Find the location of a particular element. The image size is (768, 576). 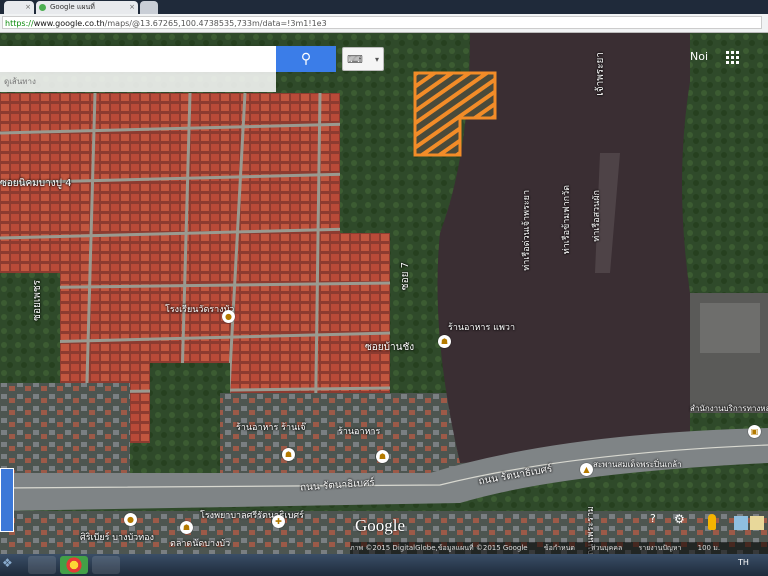

language-indicator: TH is located at coordinates (743, 562).